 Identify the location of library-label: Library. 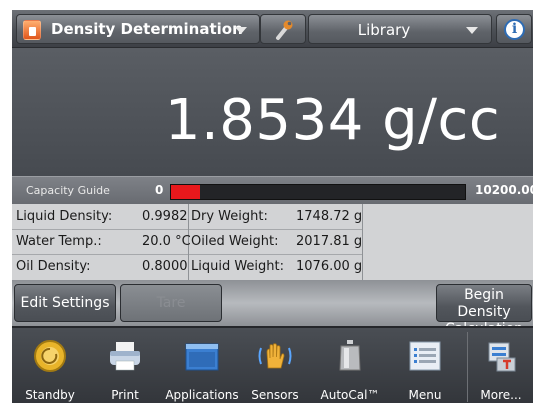
(384, 30).